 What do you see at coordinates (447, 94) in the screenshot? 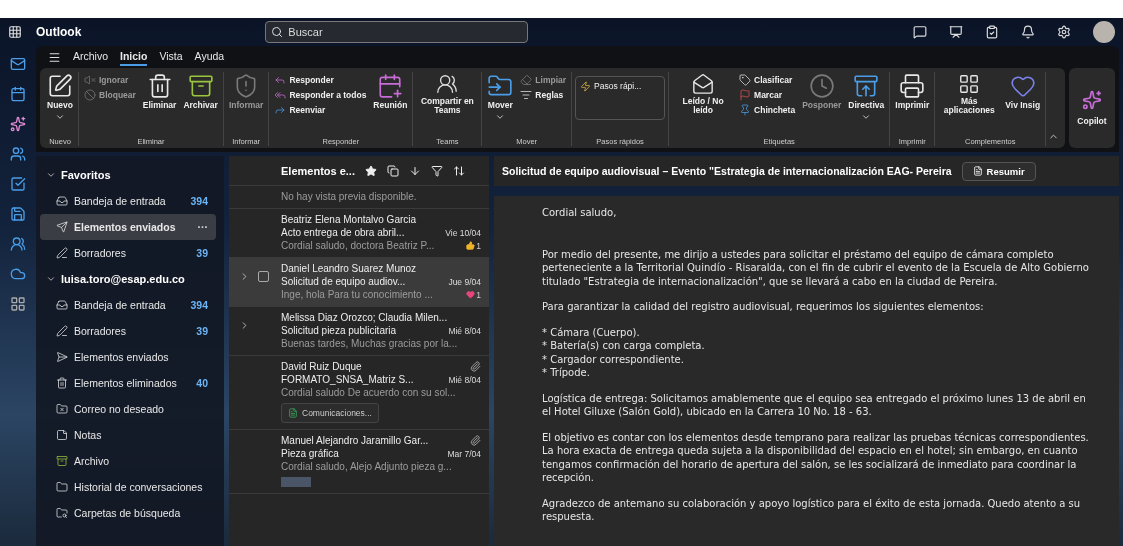
I see `ribbon-button: Compartir en Teams` at bounding box center [447, 94].